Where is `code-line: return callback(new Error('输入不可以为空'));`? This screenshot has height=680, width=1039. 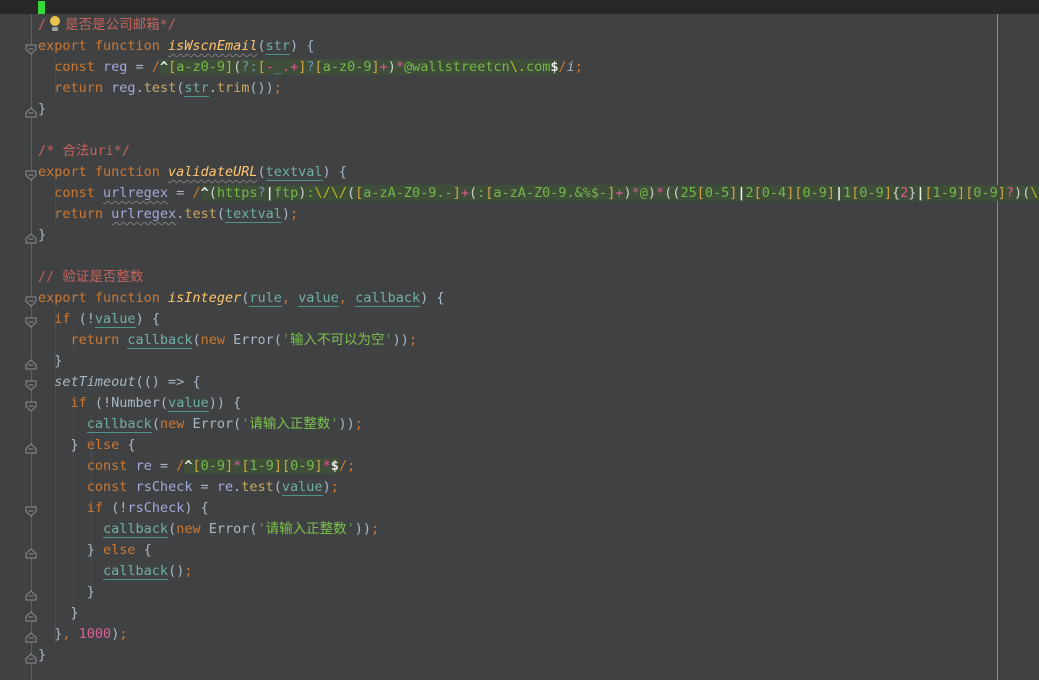 code-line: return callback(new Error('输入不可以为空')); is located at coordinates (519, 340).